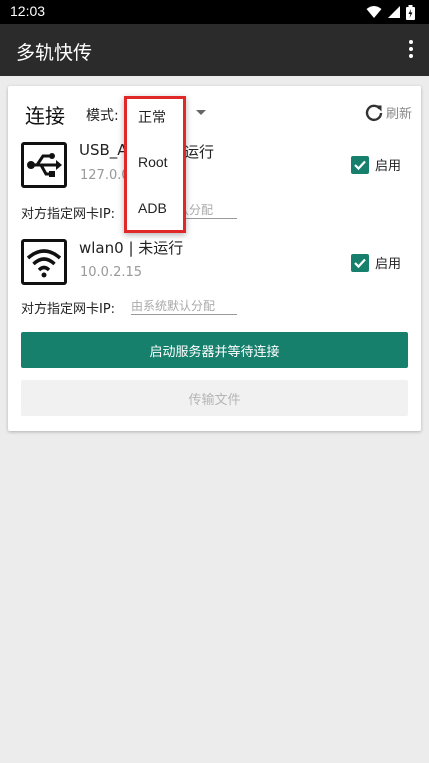  Describe the element at coordinates (214, 12) in the screenshot. I see `status-bar: 12:03` at that location.